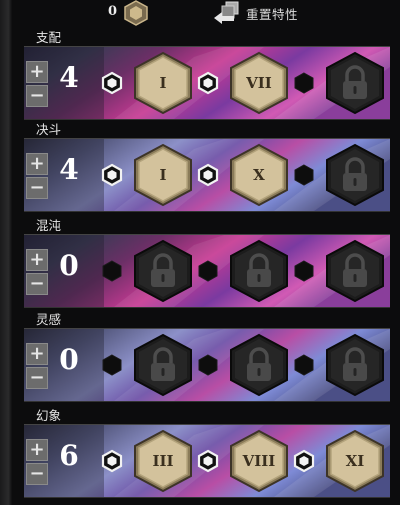 The width and height of the screenshot is (400, 505). Describe the element at coordinates (272, 14) in the screenshot. I see `reset-traits-label: 重置特性` at that location.